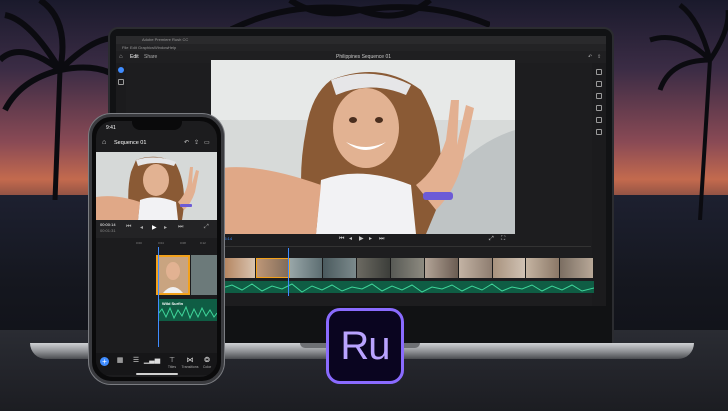 This screenshot has width=728, height=411. What do you see at coordinates (125, 47) in the screenshot?
I see `menu-file: File` at bounding box center [125, 47].